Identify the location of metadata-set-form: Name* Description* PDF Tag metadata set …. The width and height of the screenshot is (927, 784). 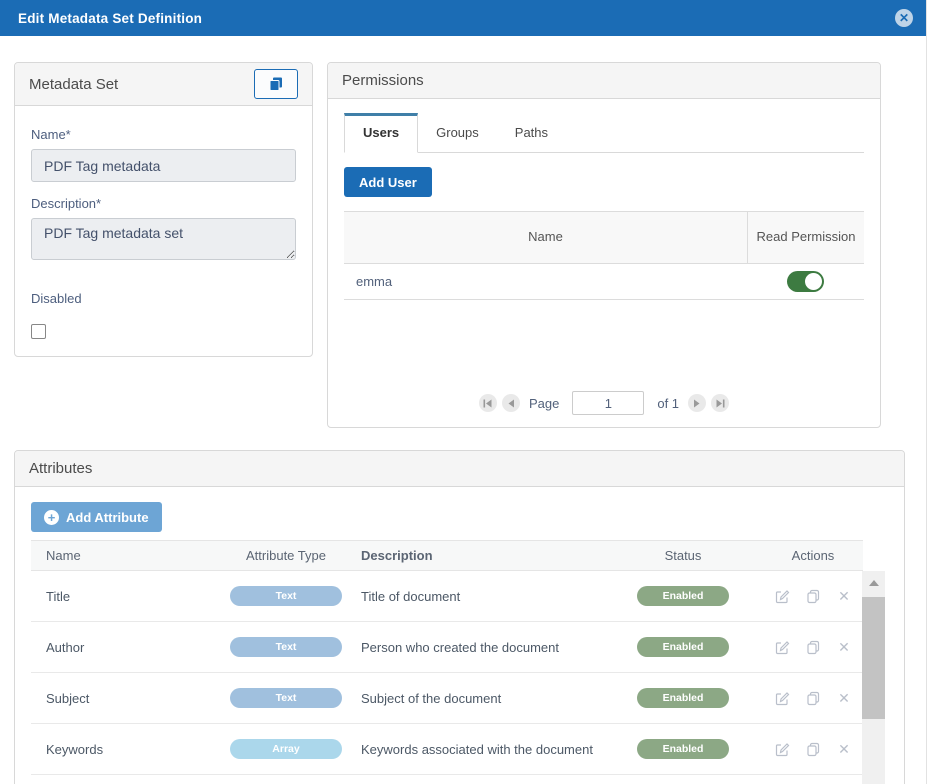
(163, 233).